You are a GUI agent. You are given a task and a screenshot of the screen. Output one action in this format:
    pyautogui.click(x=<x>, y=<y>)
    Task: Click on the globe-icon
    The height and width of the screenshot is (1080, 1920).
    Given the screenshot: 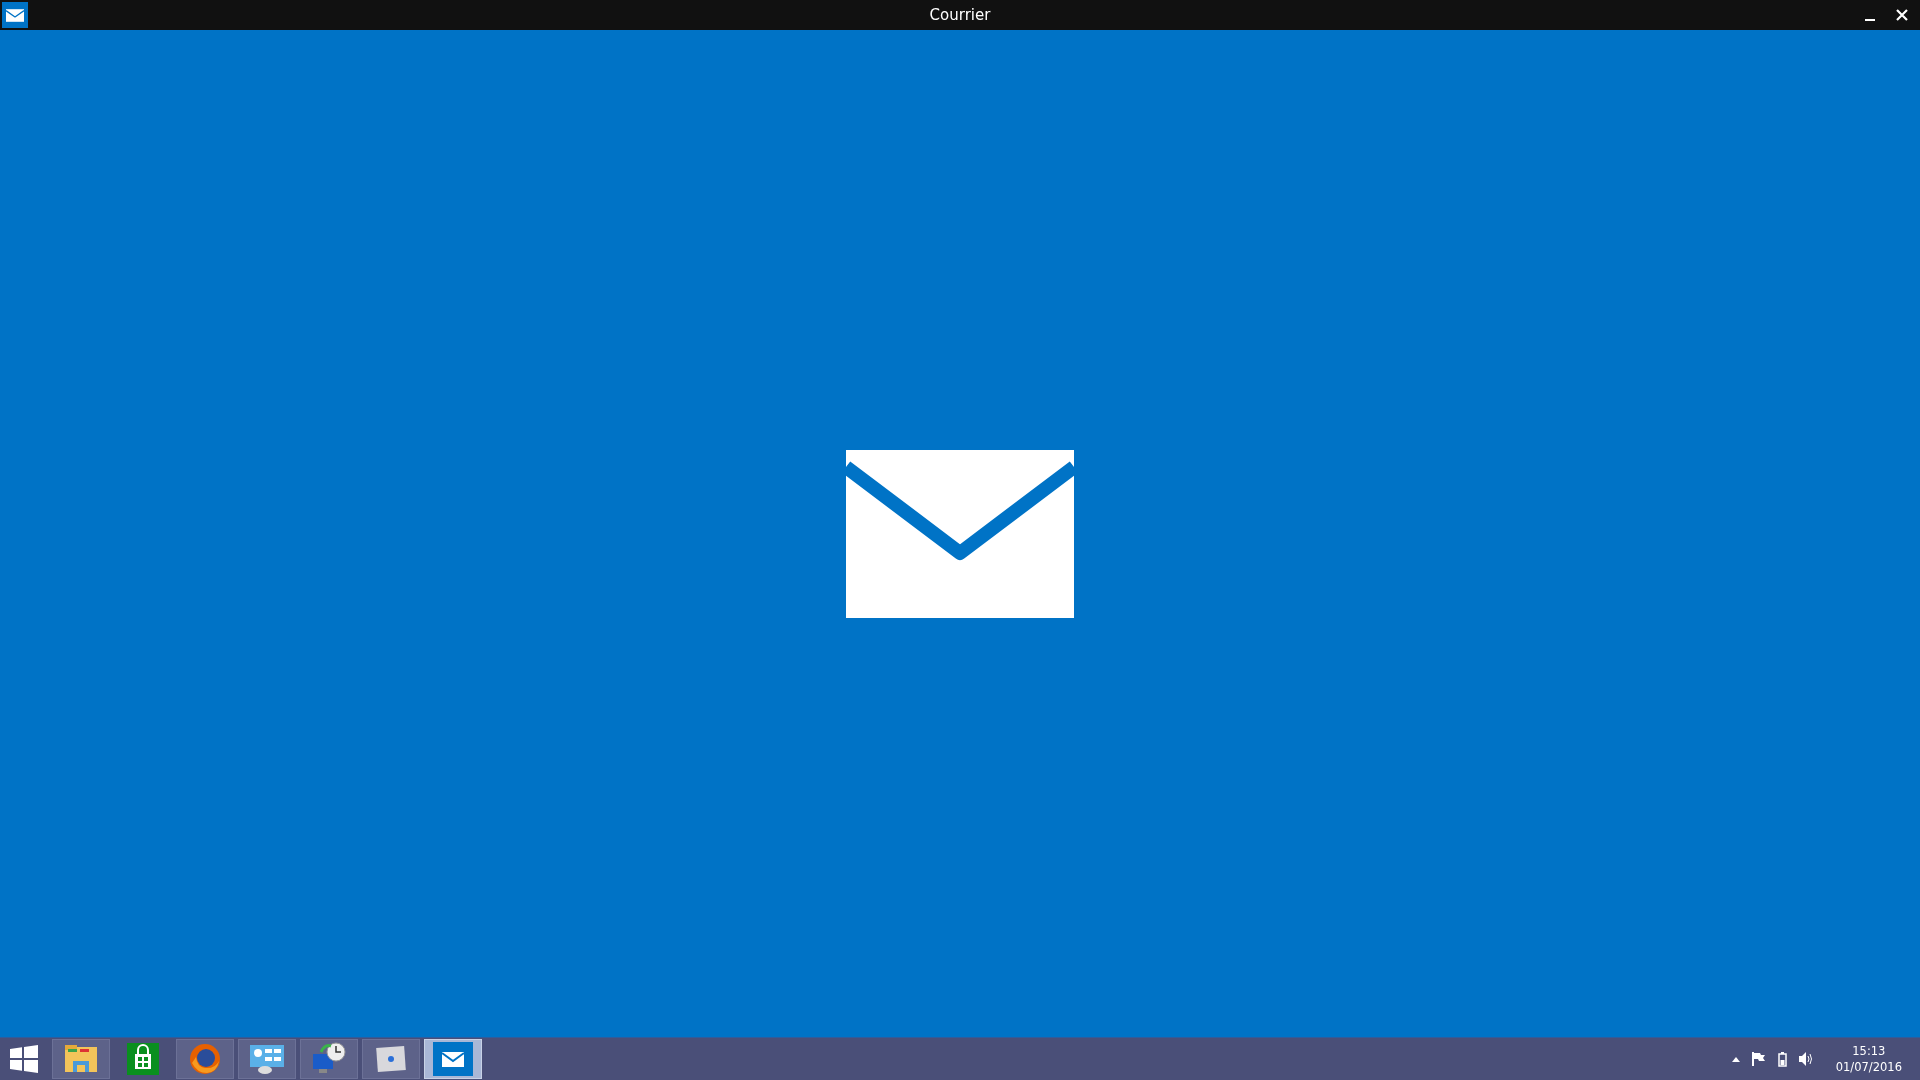 What is the action you would take?
    pyautogui.click(x=205, y=1059)
    